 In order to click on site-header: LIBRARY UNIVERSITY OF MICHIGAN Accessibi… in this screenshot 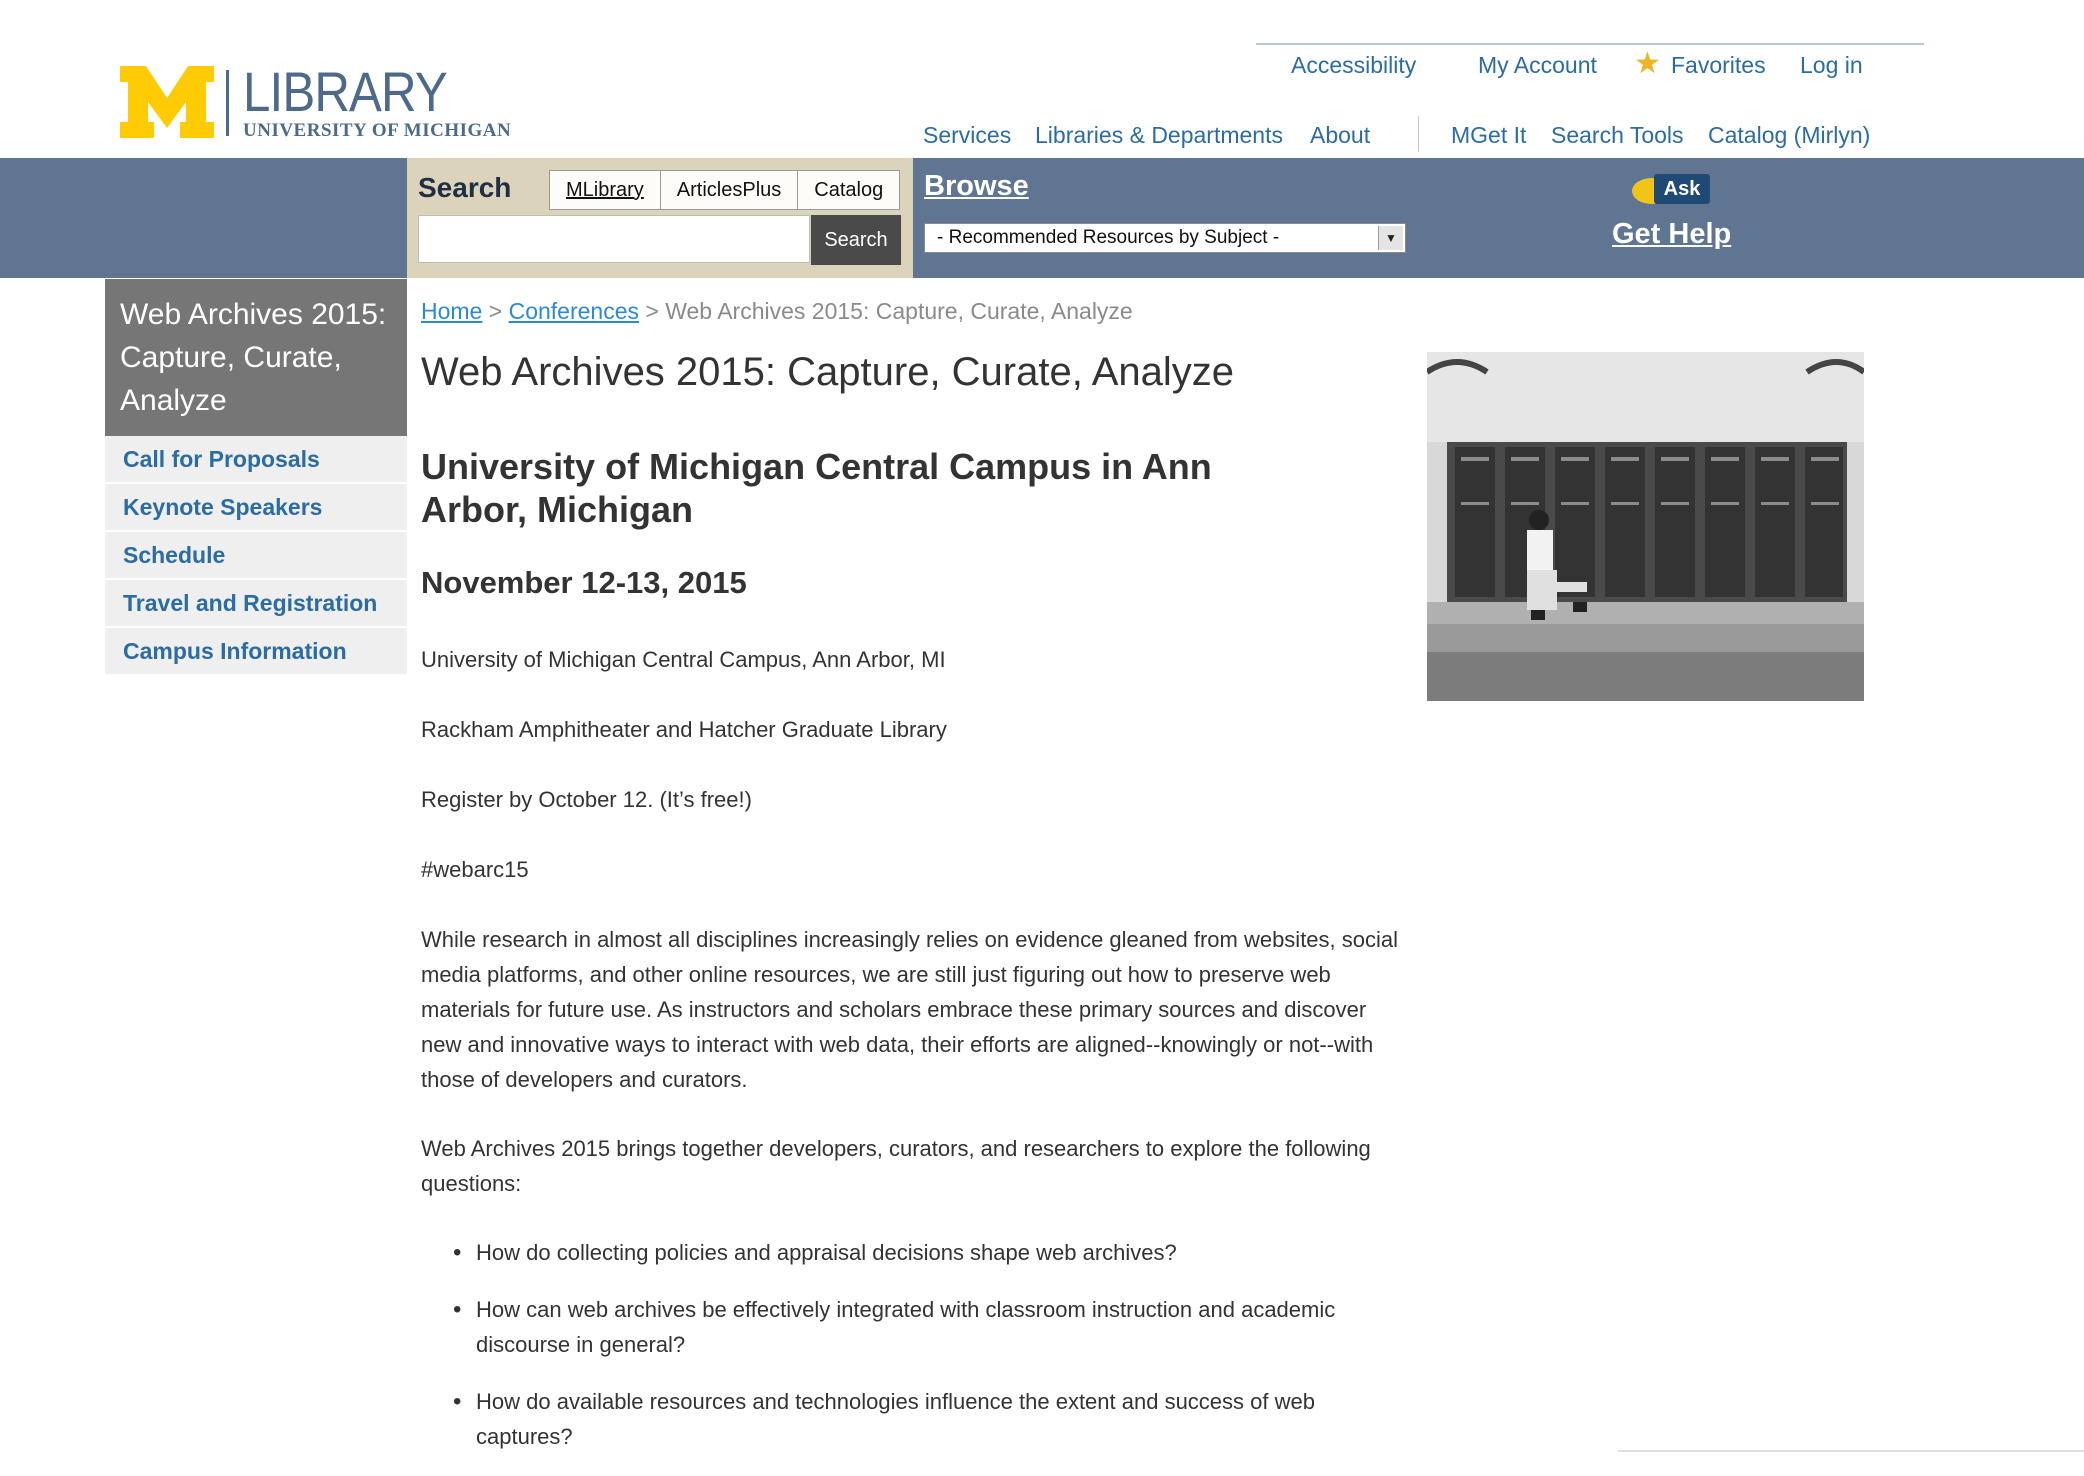, I will do `click(1042, 79)`.